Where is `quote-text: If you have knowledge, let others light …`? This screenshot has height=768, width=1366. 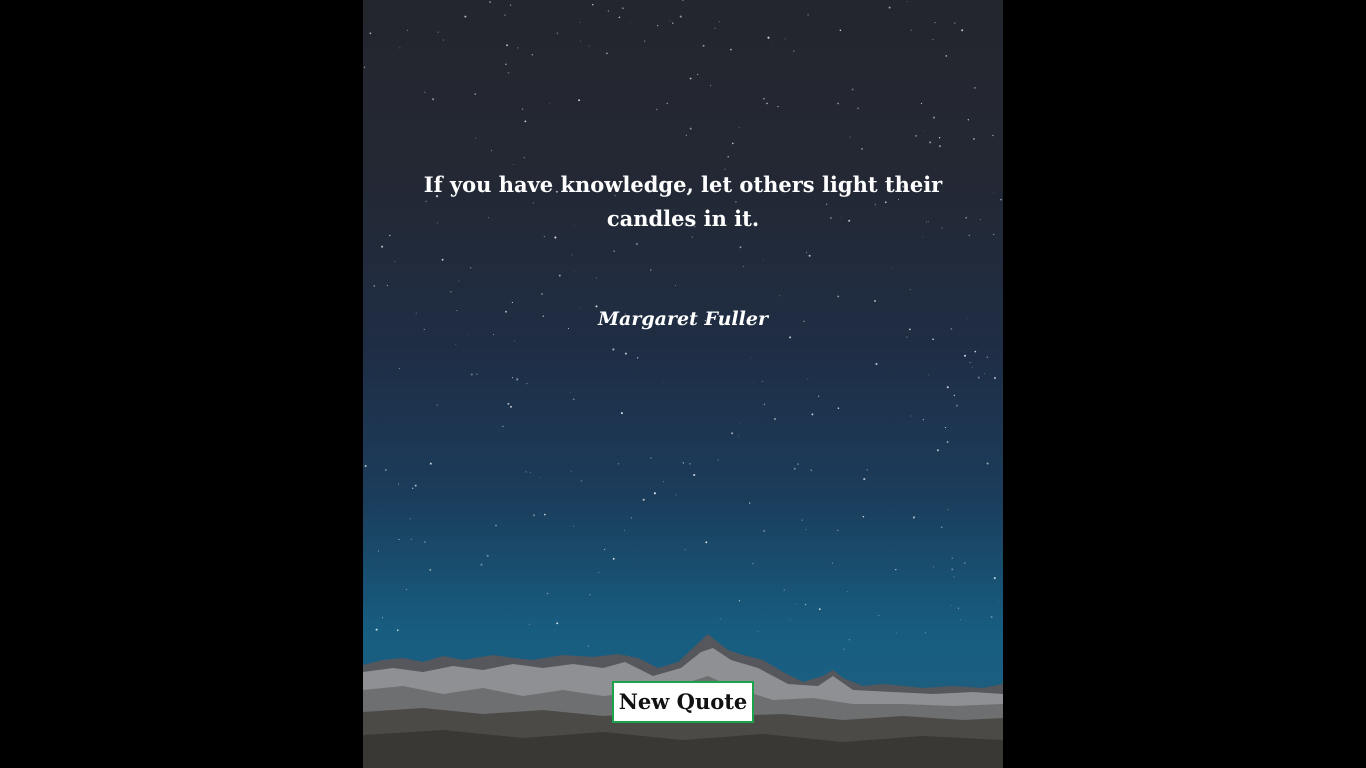
quote-text: If you have knowledge, let others light … is located at coordinates (683, 201).